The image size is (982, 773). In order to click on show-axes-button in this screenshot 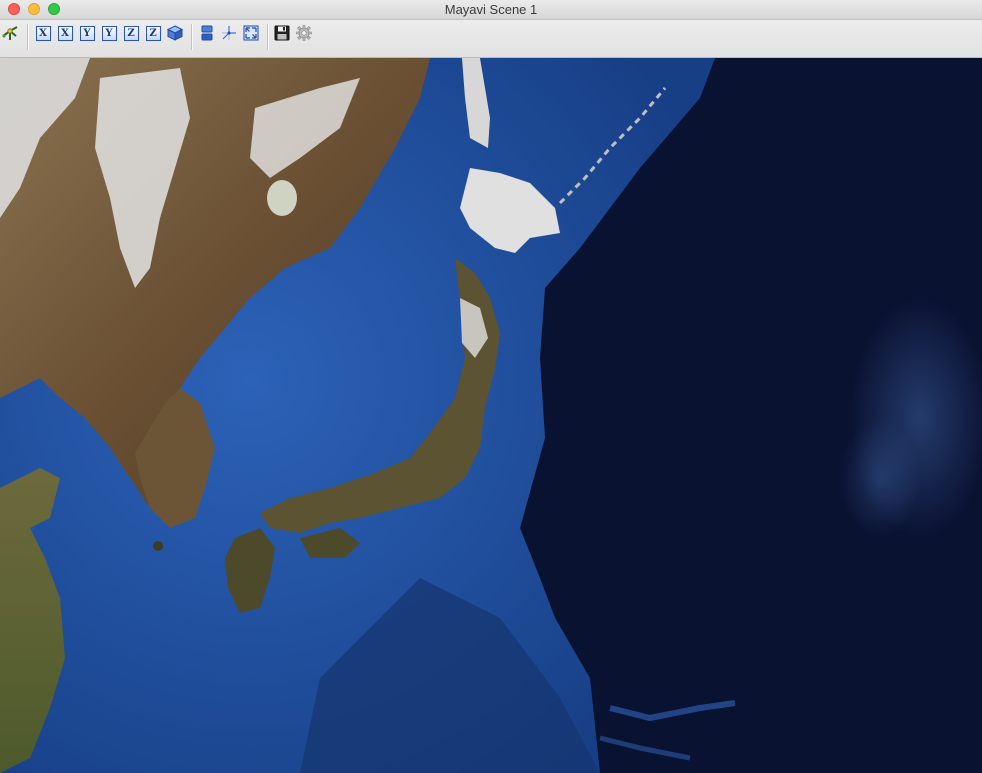, I will do `click(229, 33)`.